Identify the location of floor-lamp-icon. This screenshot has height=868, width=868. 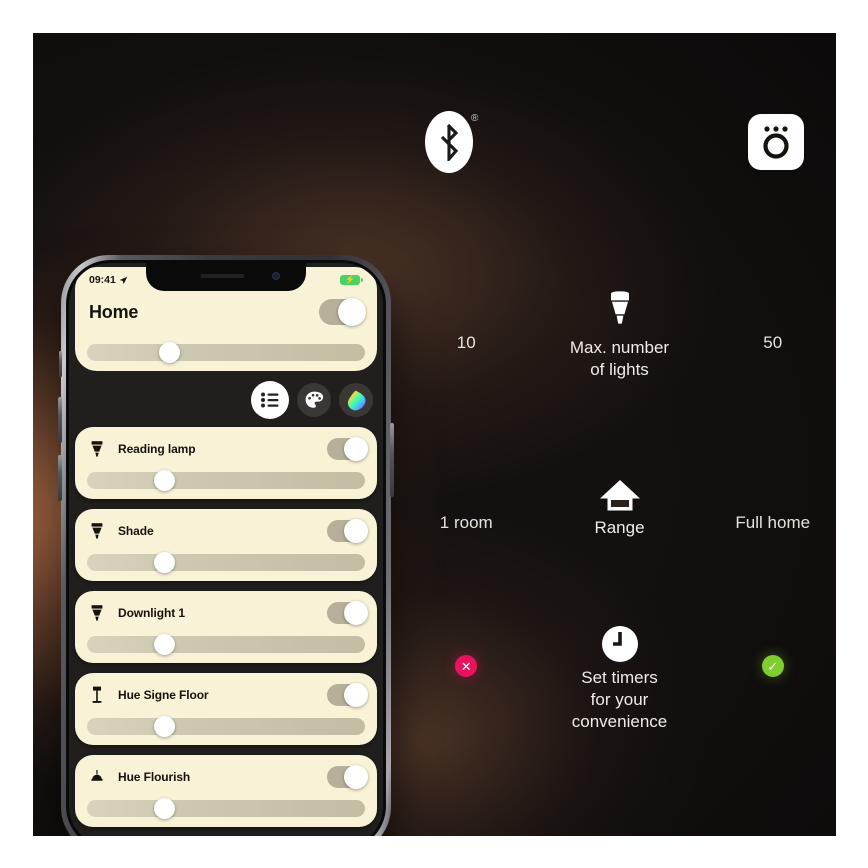
(97, 694).